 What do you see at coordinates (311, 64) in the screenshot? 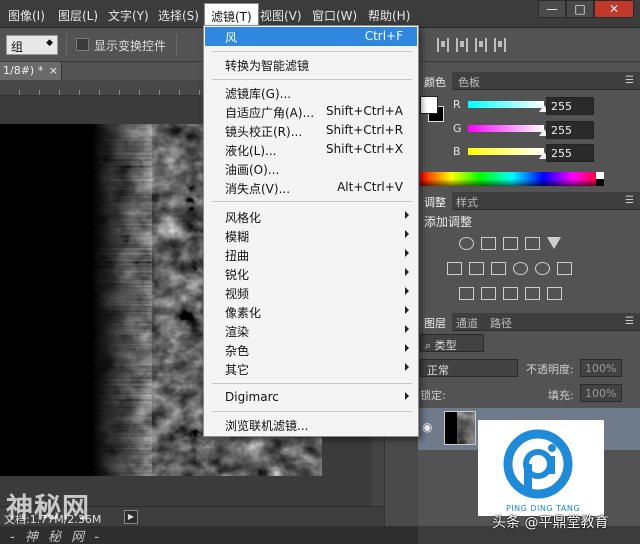
I see `menu-item-convert-smart-filter: 转换为智能滤镜` at bounding box center [311, 64].